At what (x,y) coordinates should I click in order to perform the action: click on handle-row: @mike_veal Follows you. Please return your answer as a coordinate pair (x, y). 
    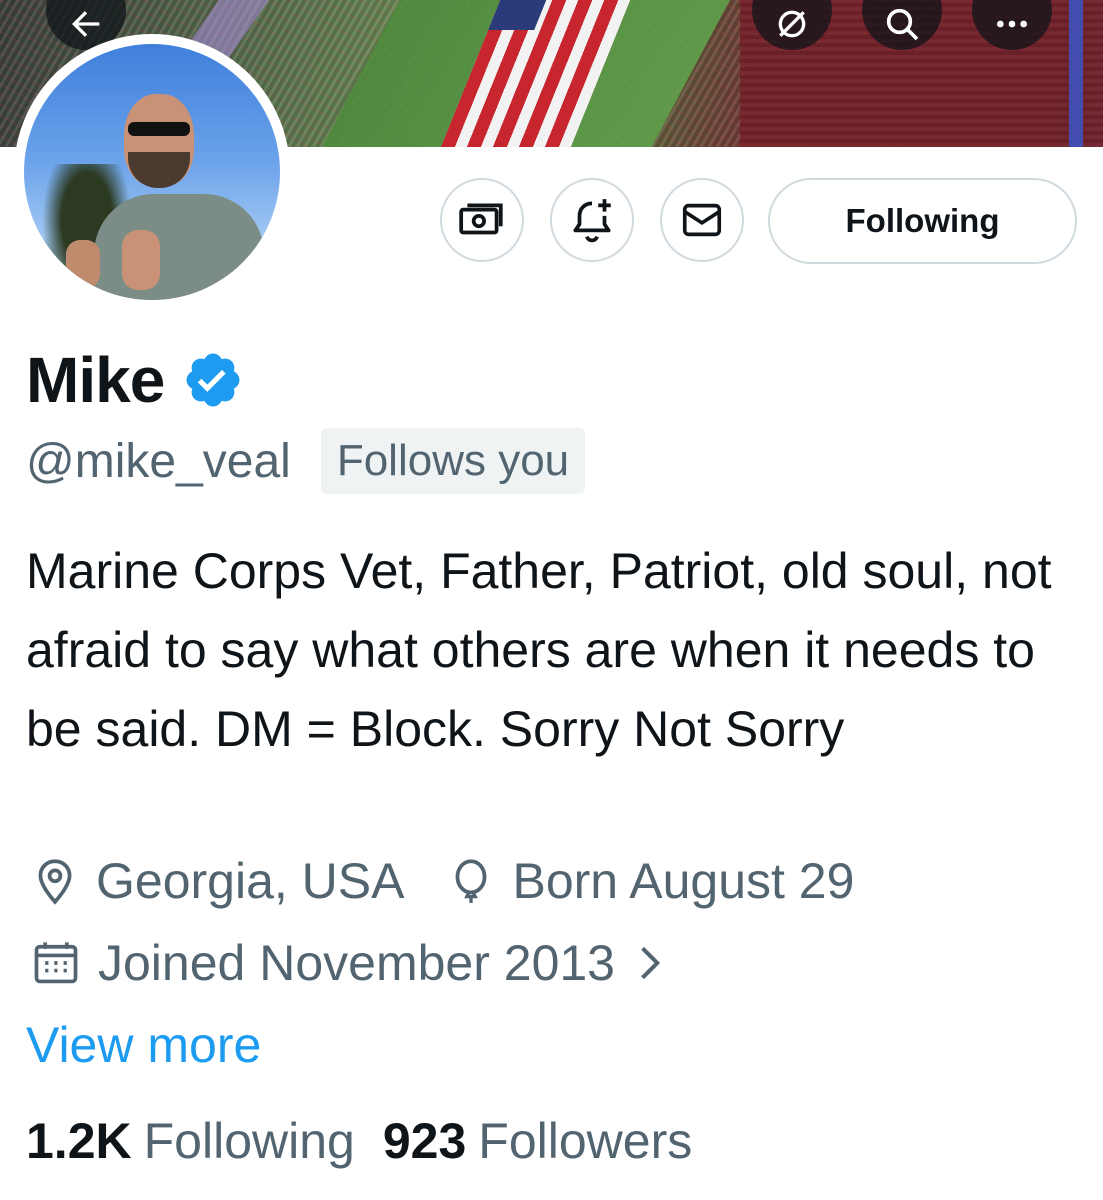
    Looking at the image, I should click on (306, 461).